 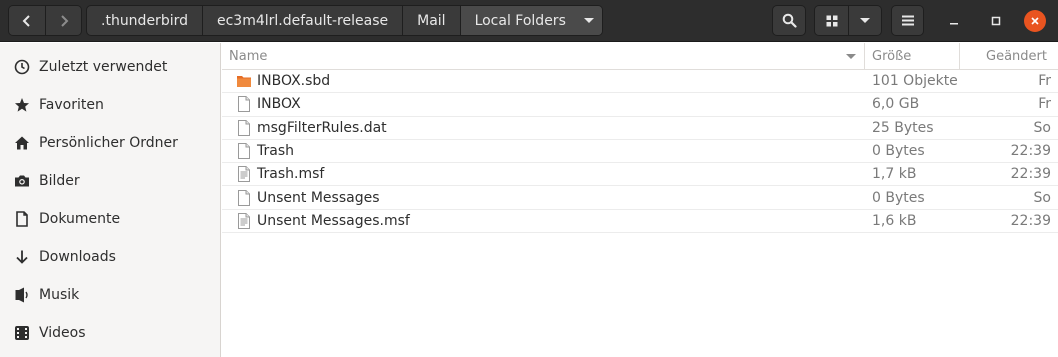 I want to click on file-size: 101 Objekte, so click(x=915, y=81).